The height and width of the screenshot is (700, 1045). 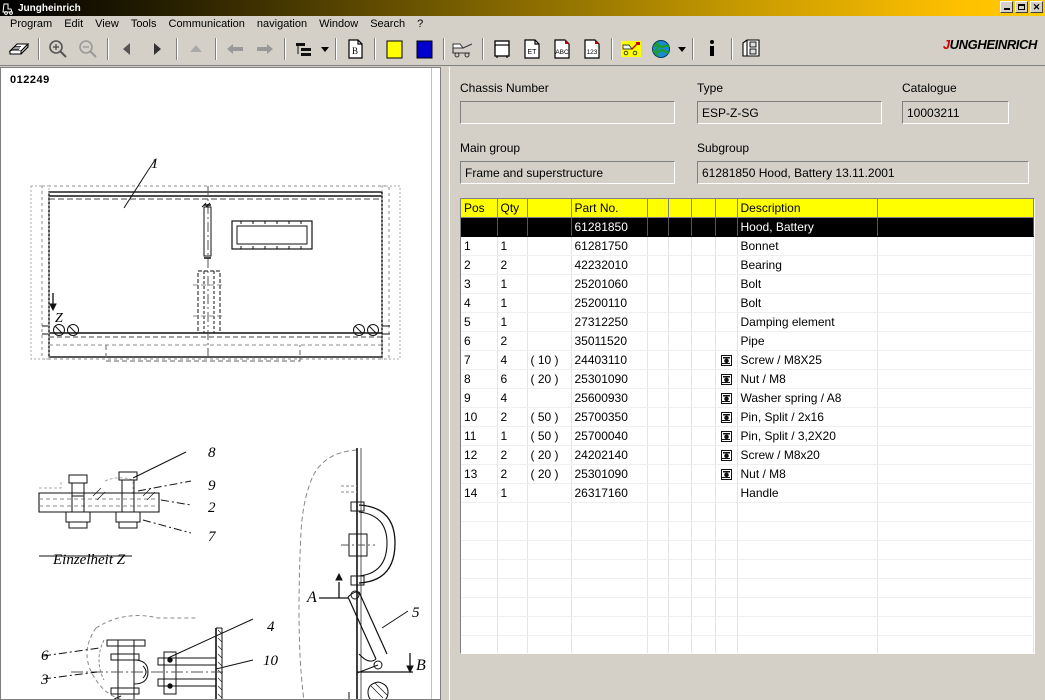 What do you see at coordinates (207, 24) in the screenshot?
I see `menu-communication: Communication` at bounding box center [207, 24].